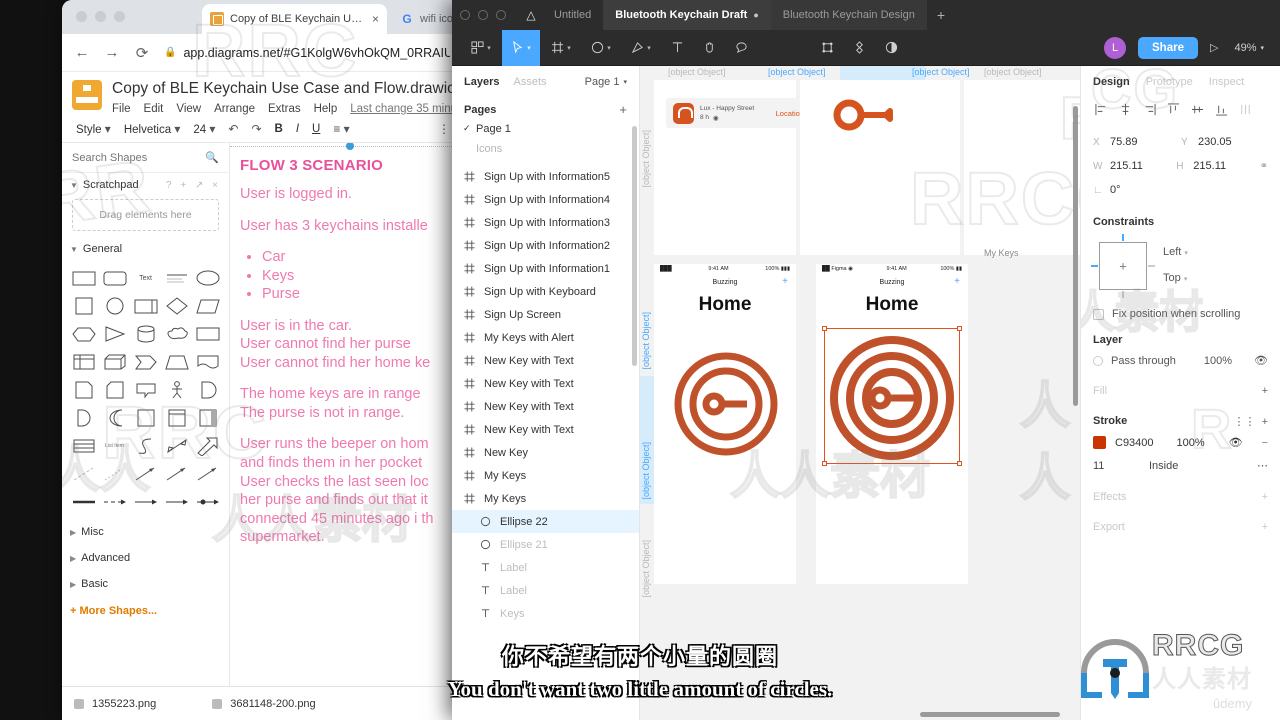 The width and height of the screenshot is (1280, 720). I want to click on resize-handle, so click(959, 463).